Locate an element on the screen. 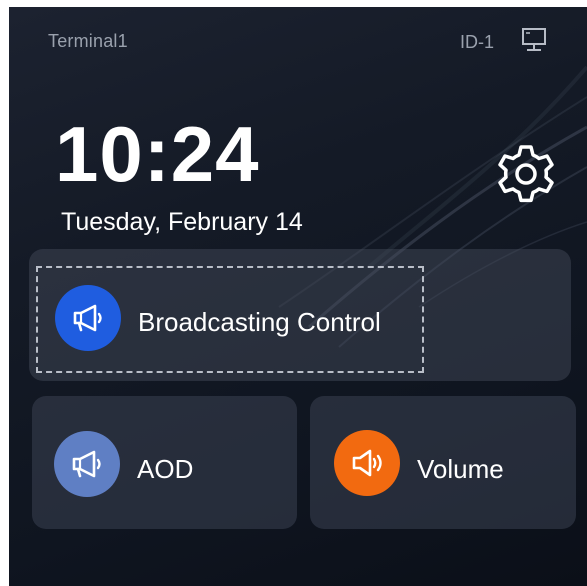 The image size is (587, 586). broadcast-icon-circle is located at coordinates (88, 318).